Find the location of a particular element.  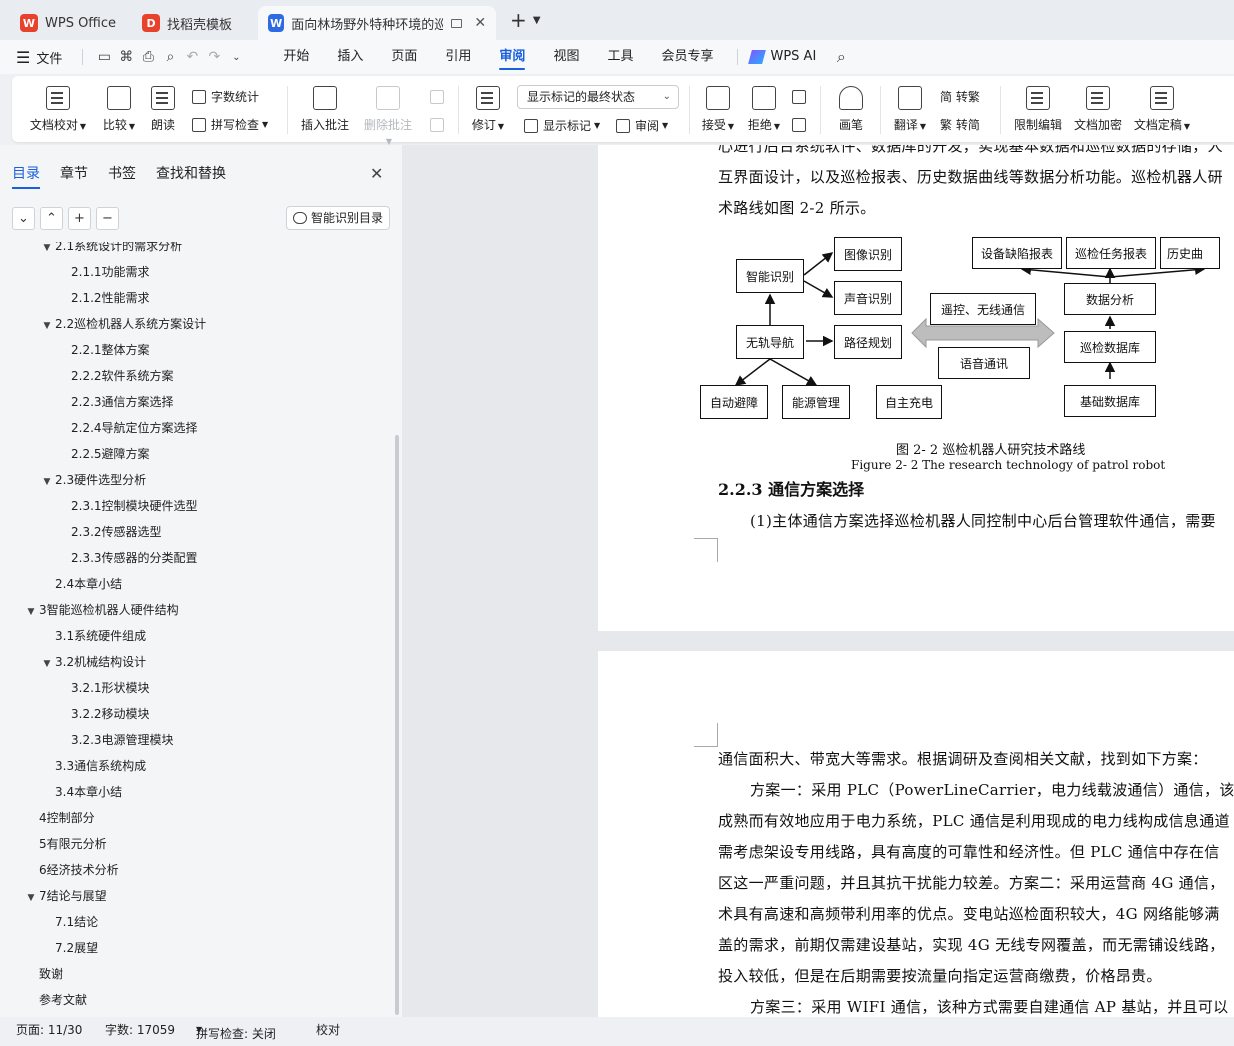

menu-wps-ai: WPS AI is located at coordinates (789, 57).